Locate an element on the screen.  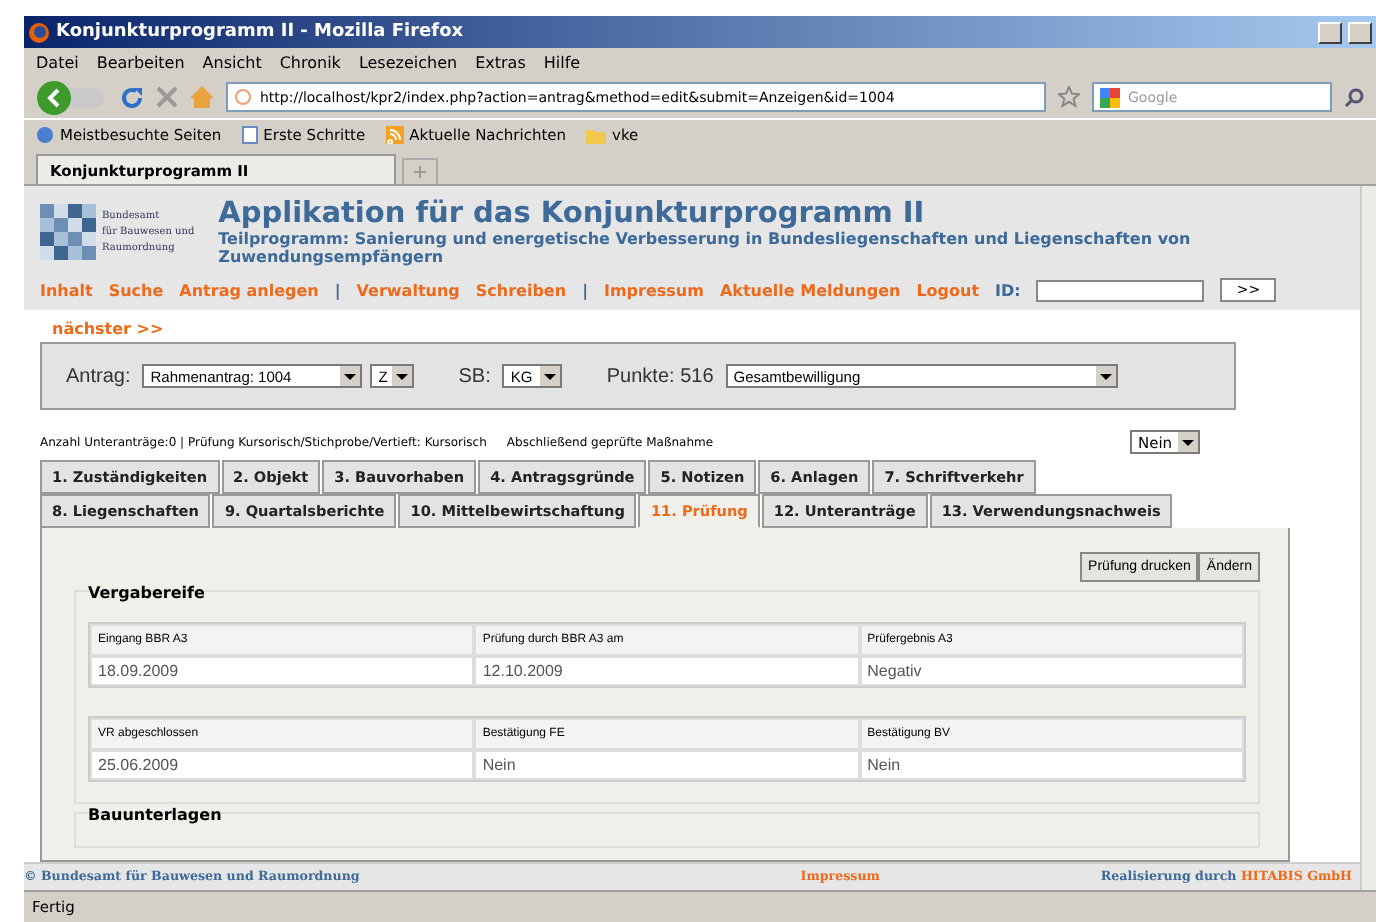
star-icon is located at coordinates (1069, 97).